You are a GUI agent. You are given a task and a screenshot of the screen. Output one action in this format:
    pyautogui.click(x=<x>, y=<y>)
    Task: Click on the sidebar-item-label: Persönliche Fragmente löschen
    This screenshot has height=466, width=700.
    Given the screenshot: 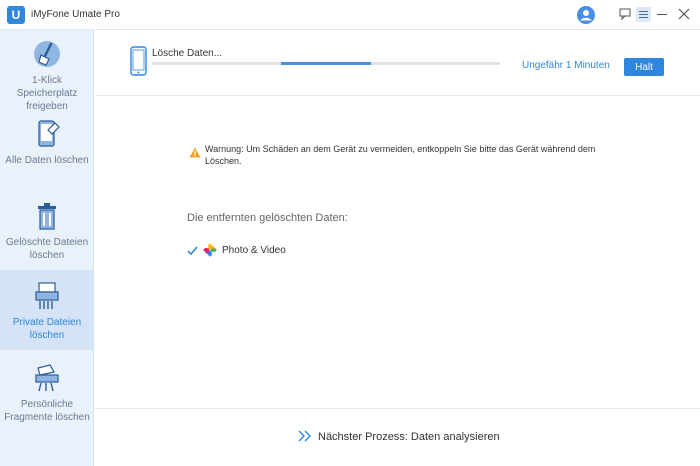 What is the action you would take?
    pyautogui.click(x=47, y=411)
    